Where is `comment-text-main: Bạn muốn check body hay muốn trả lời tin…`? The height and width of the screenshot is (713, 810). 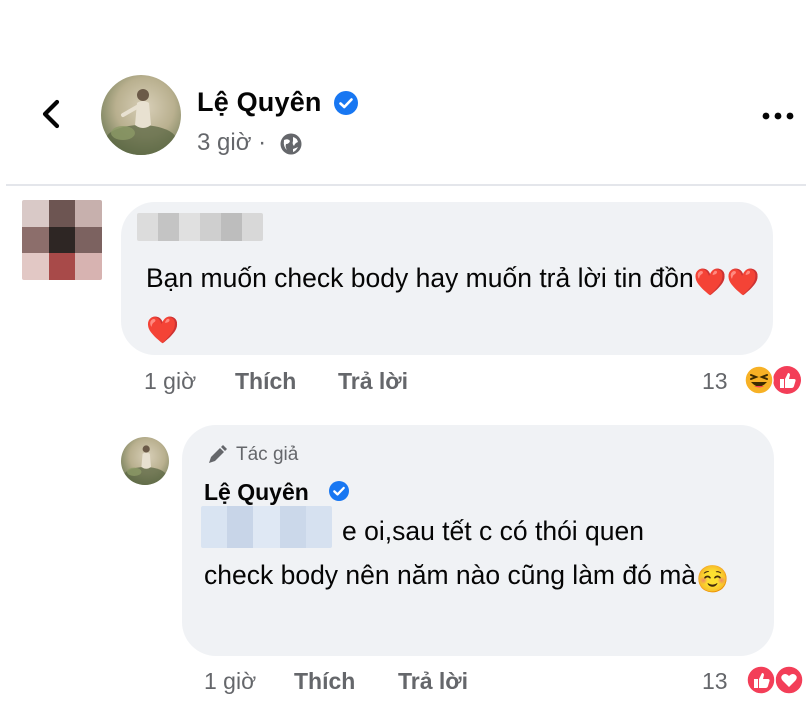
comment-text-main: Bạn muốn check body hay muốn trả lời tin… is located at coordinates (420, 278).